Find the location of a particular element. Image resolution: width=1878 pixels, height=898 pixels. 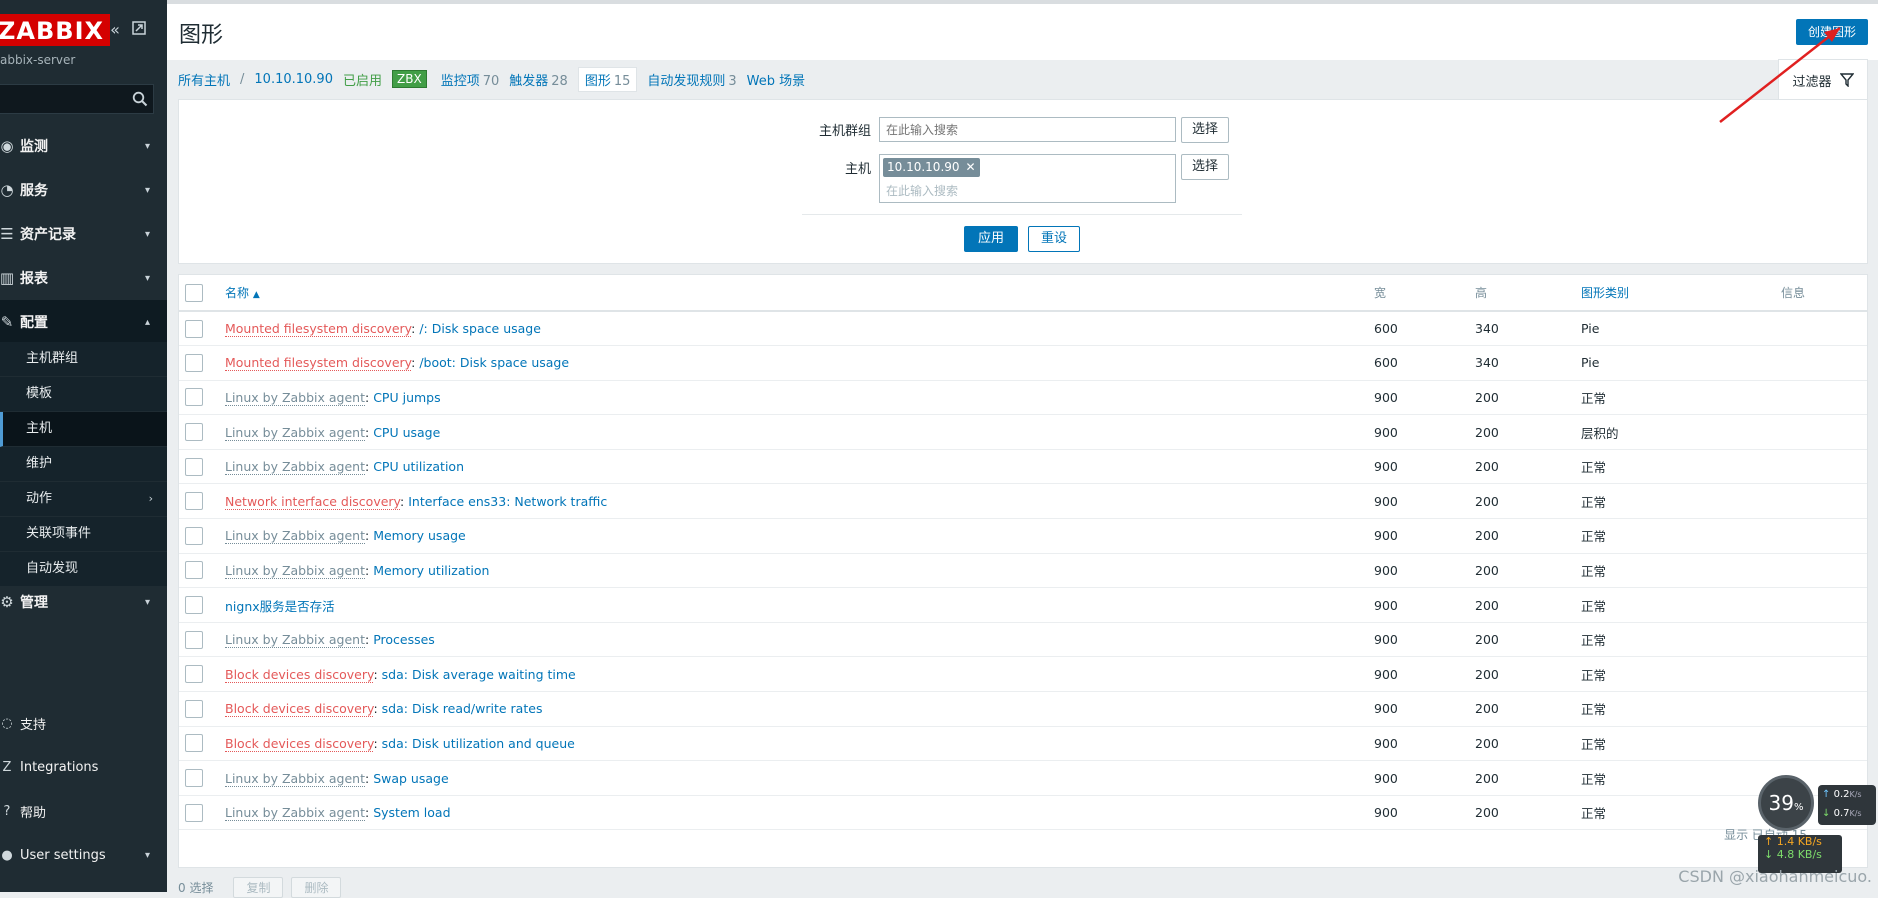

host-link: 10.10.10.90 is located at coordinates (293, 79).